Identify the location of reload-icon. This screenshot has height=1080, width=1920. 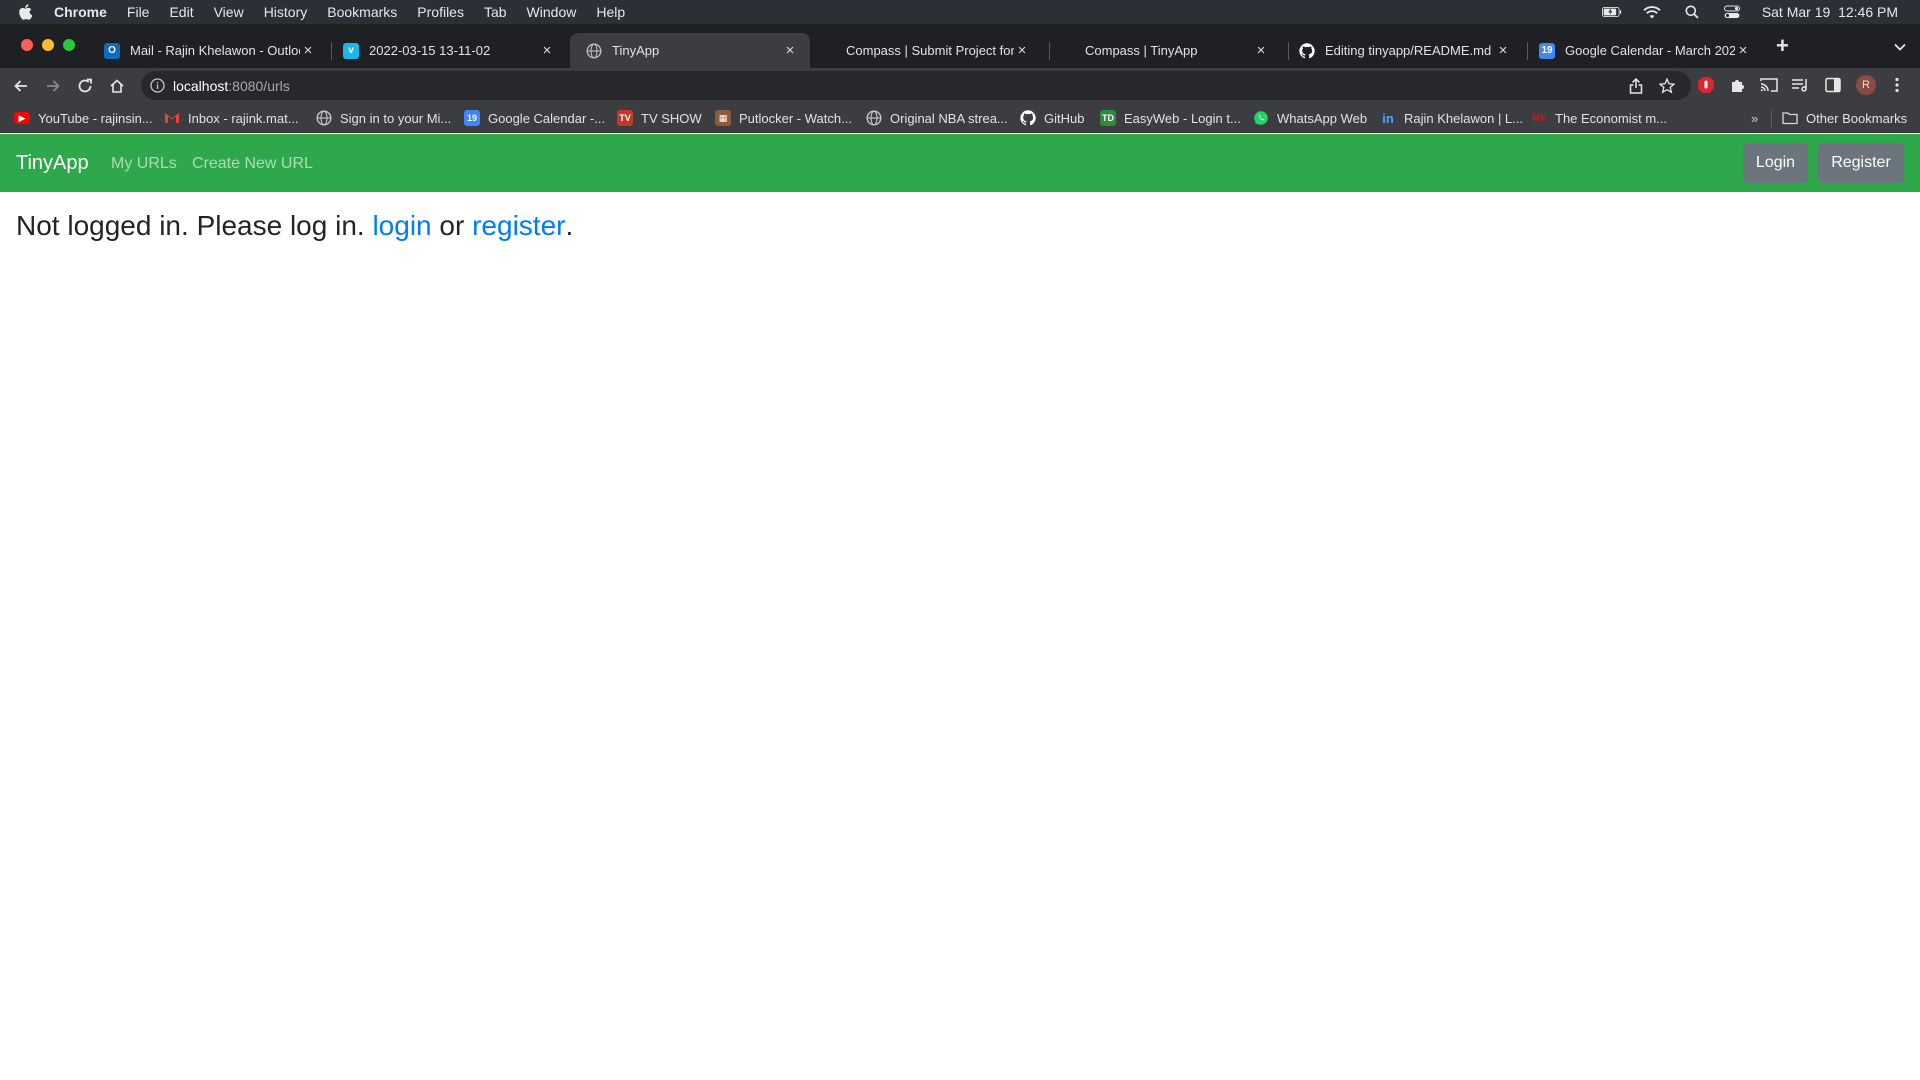
(85, 86).